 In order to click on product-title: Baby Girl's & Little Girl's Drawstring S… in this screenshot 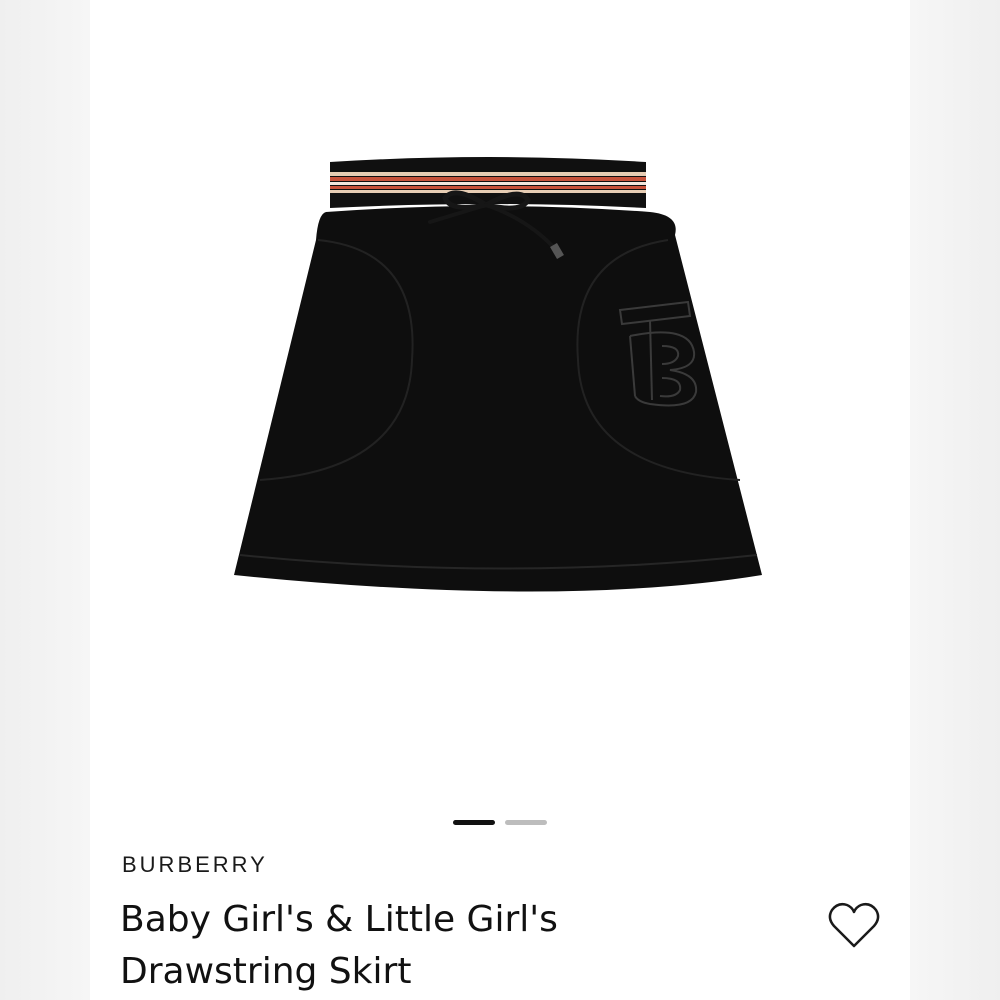, I will do `click(339, 945)`.